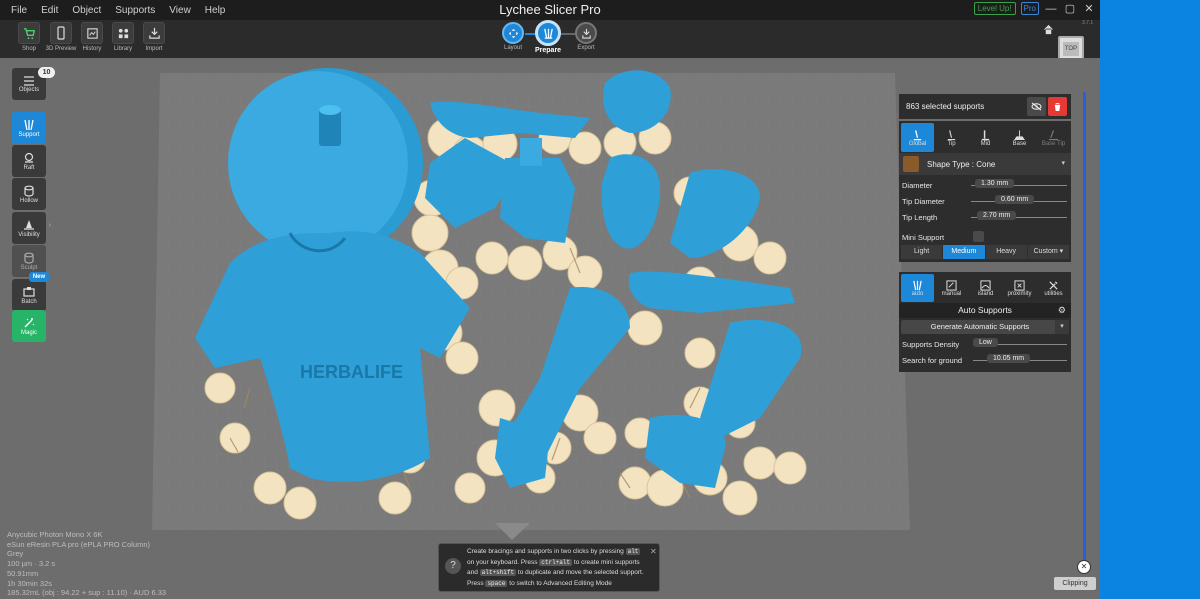  Describe the element at coordinates (1029, 8) in the screenshot. I see `pro-badge: Pro` at that location.